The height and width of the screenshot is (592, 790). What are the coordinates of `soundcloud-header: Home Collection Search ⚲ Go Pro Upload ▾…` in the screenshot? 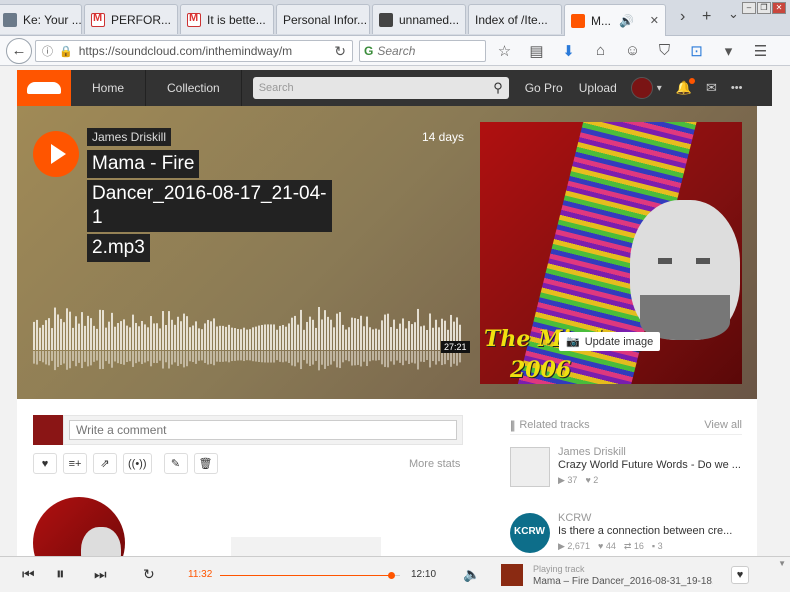 It's located at (394, 88).